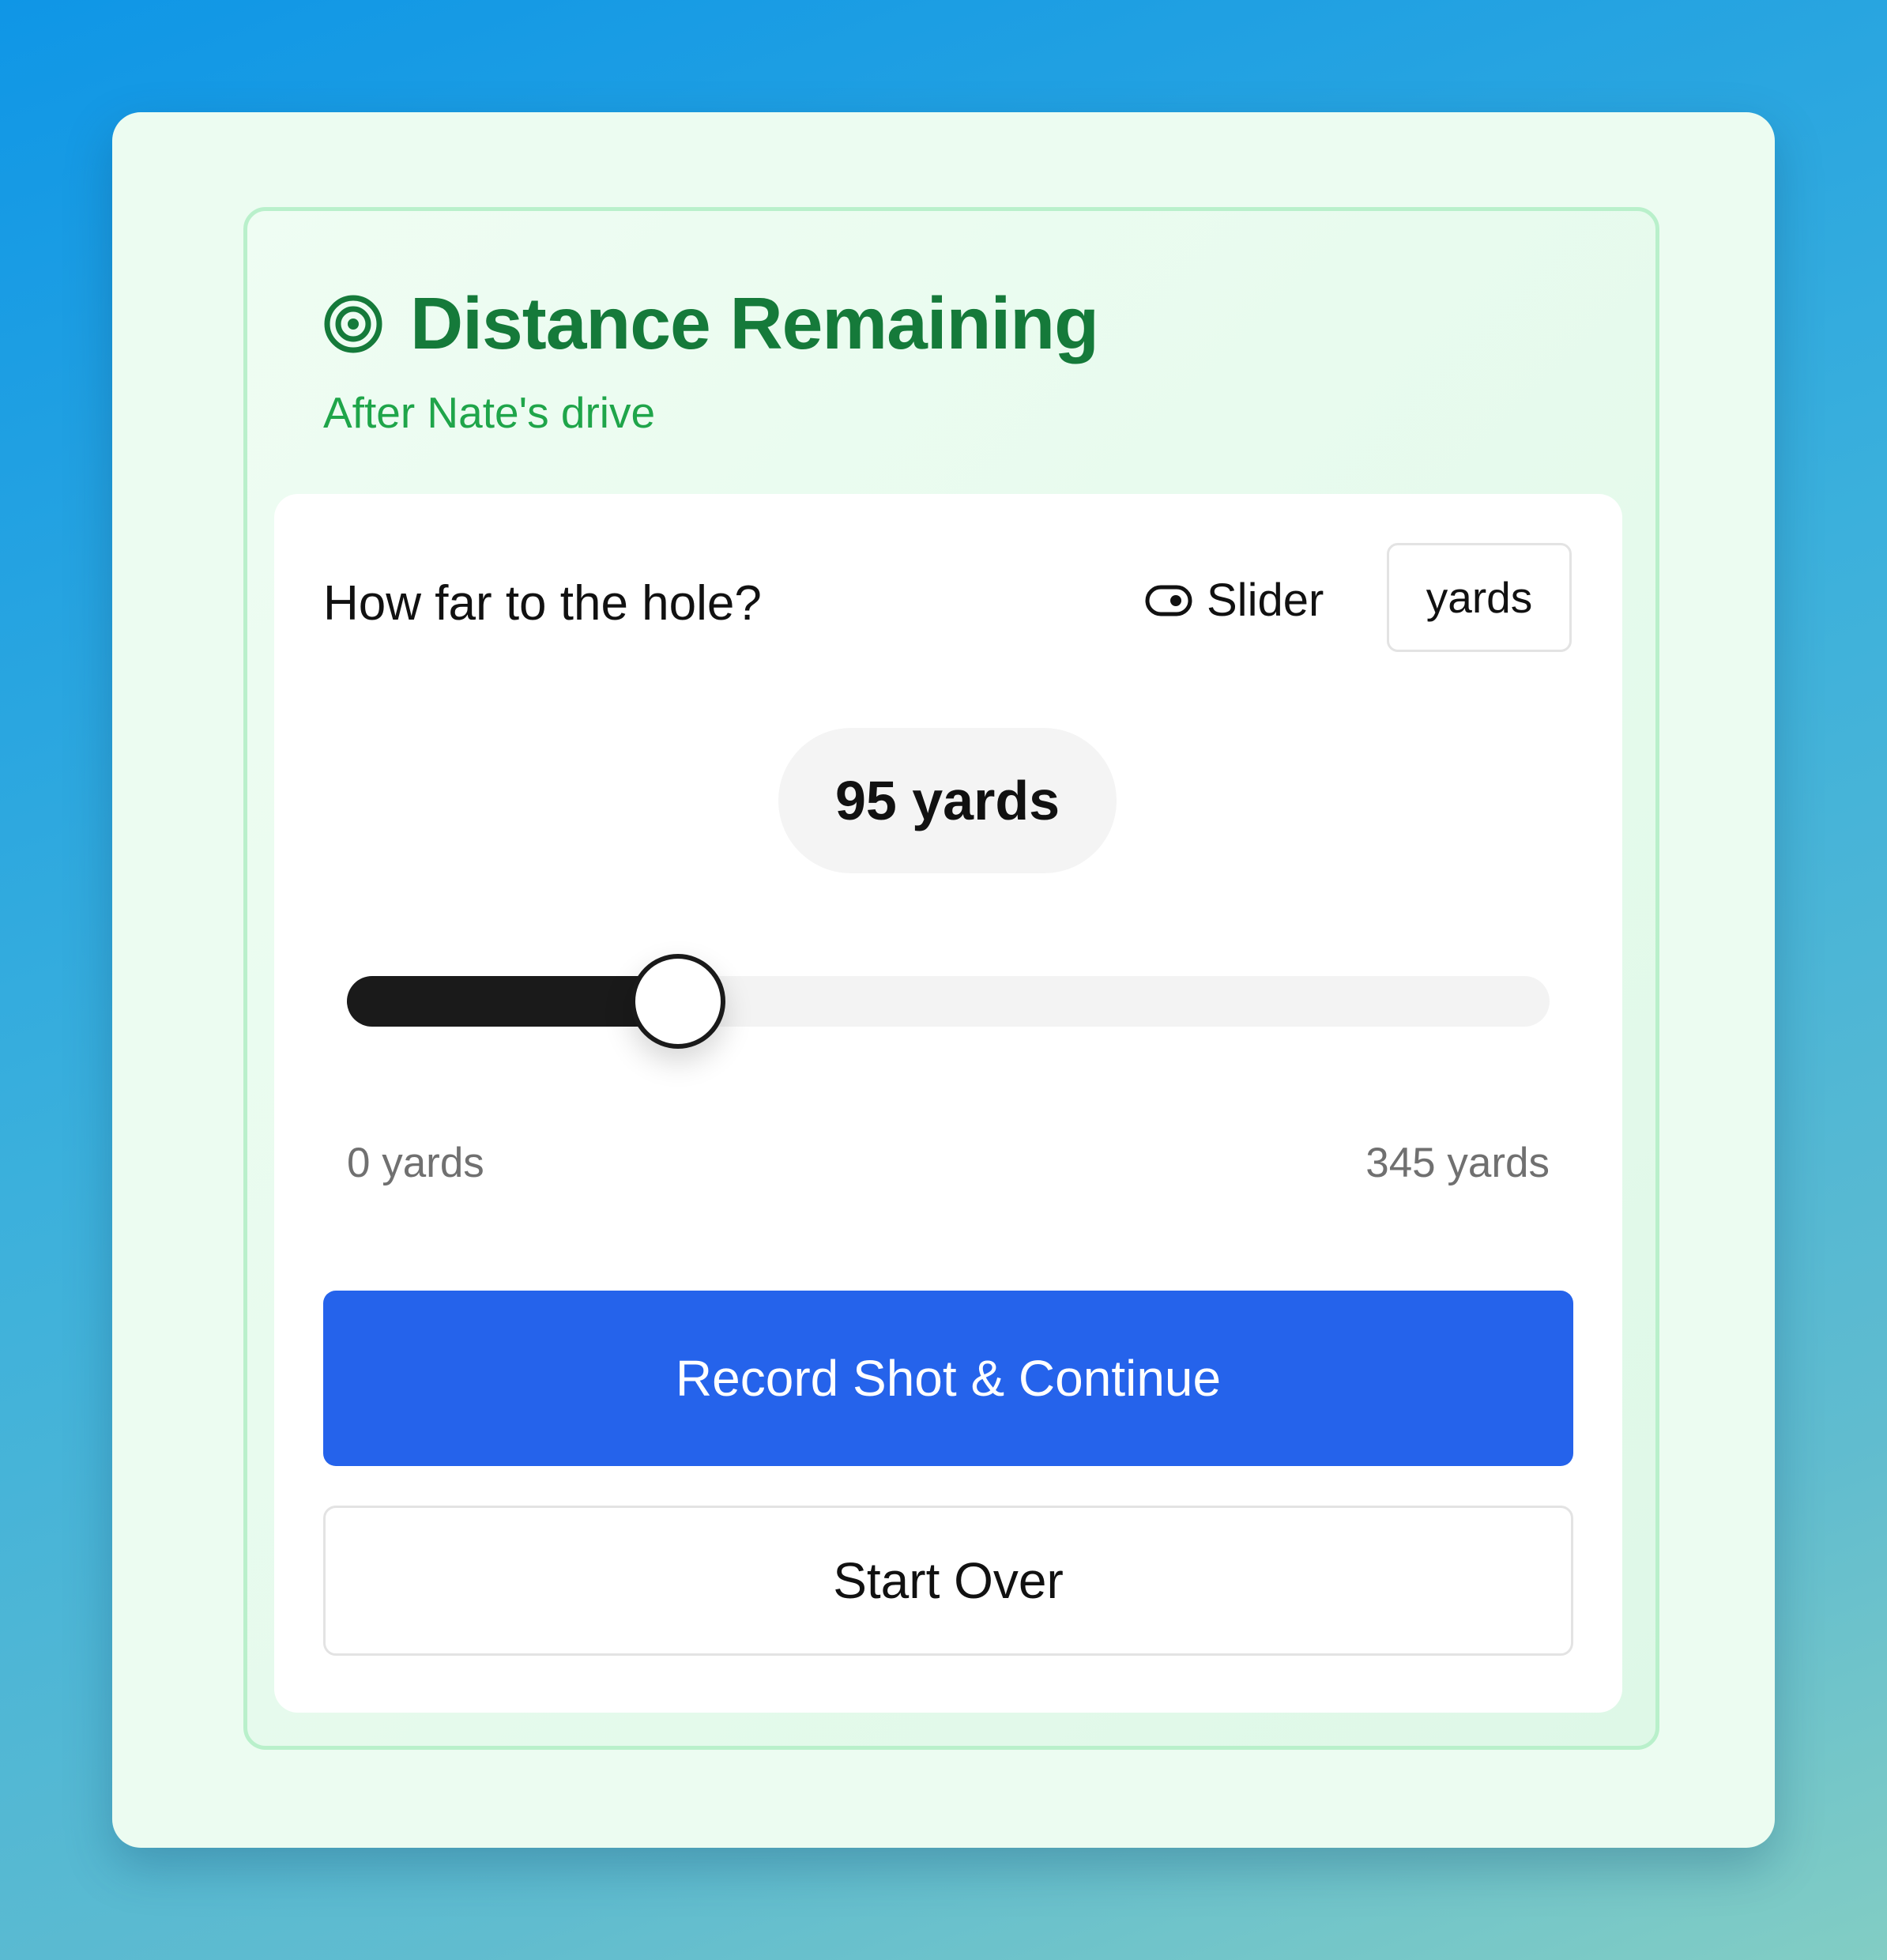  Describe the element at coordinates (353, 323) in the screenshot. I see `target-icon` at that location.